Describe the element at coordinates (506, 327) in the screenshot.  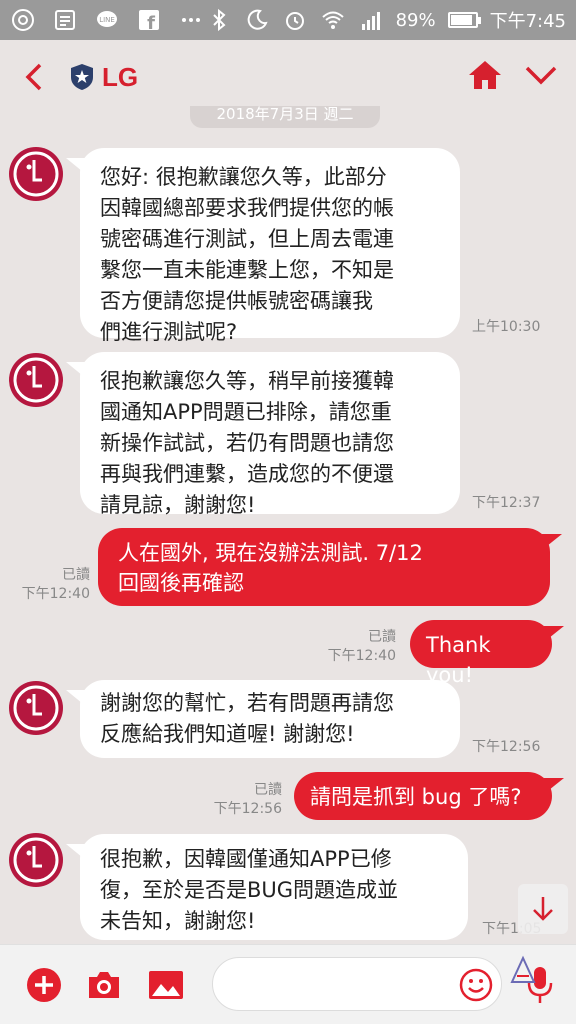
I see `message-timestamp: 上午10:30` at that location.